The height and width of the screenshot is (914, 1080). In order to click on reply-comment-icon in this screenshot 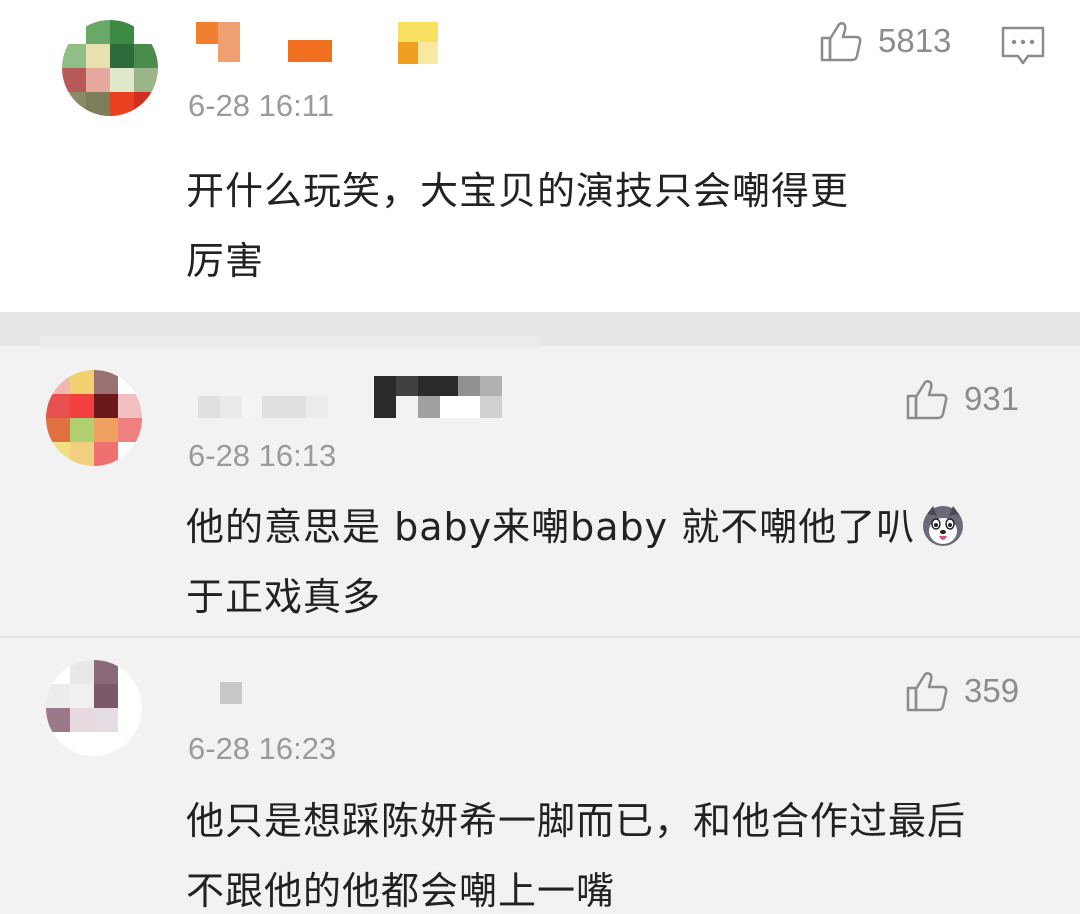, I will do `click(1023, 46)`.